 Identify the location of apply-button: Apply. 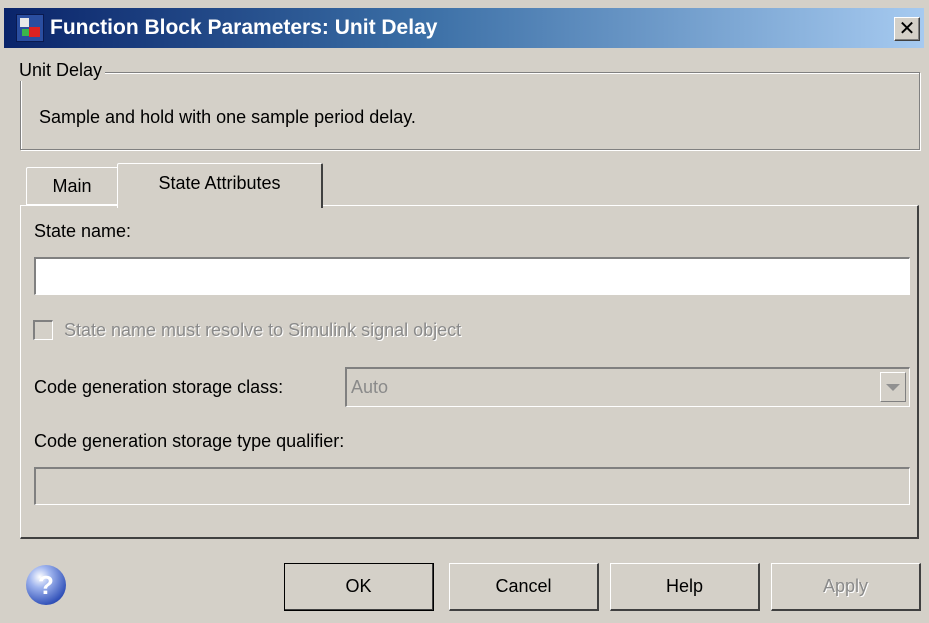
(846, 587).